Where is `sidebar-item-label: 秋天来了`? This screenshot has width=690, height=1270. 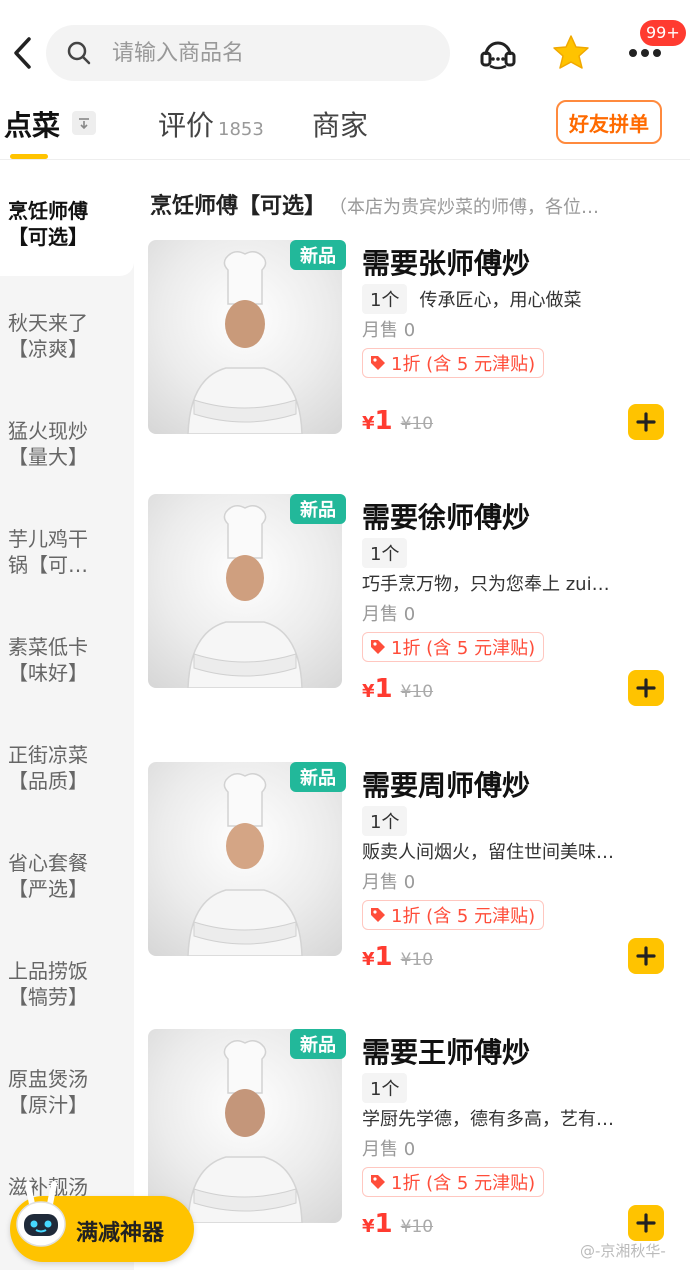
sidebar-item-label: 秋天来了 is located at coordinates (48, 323).